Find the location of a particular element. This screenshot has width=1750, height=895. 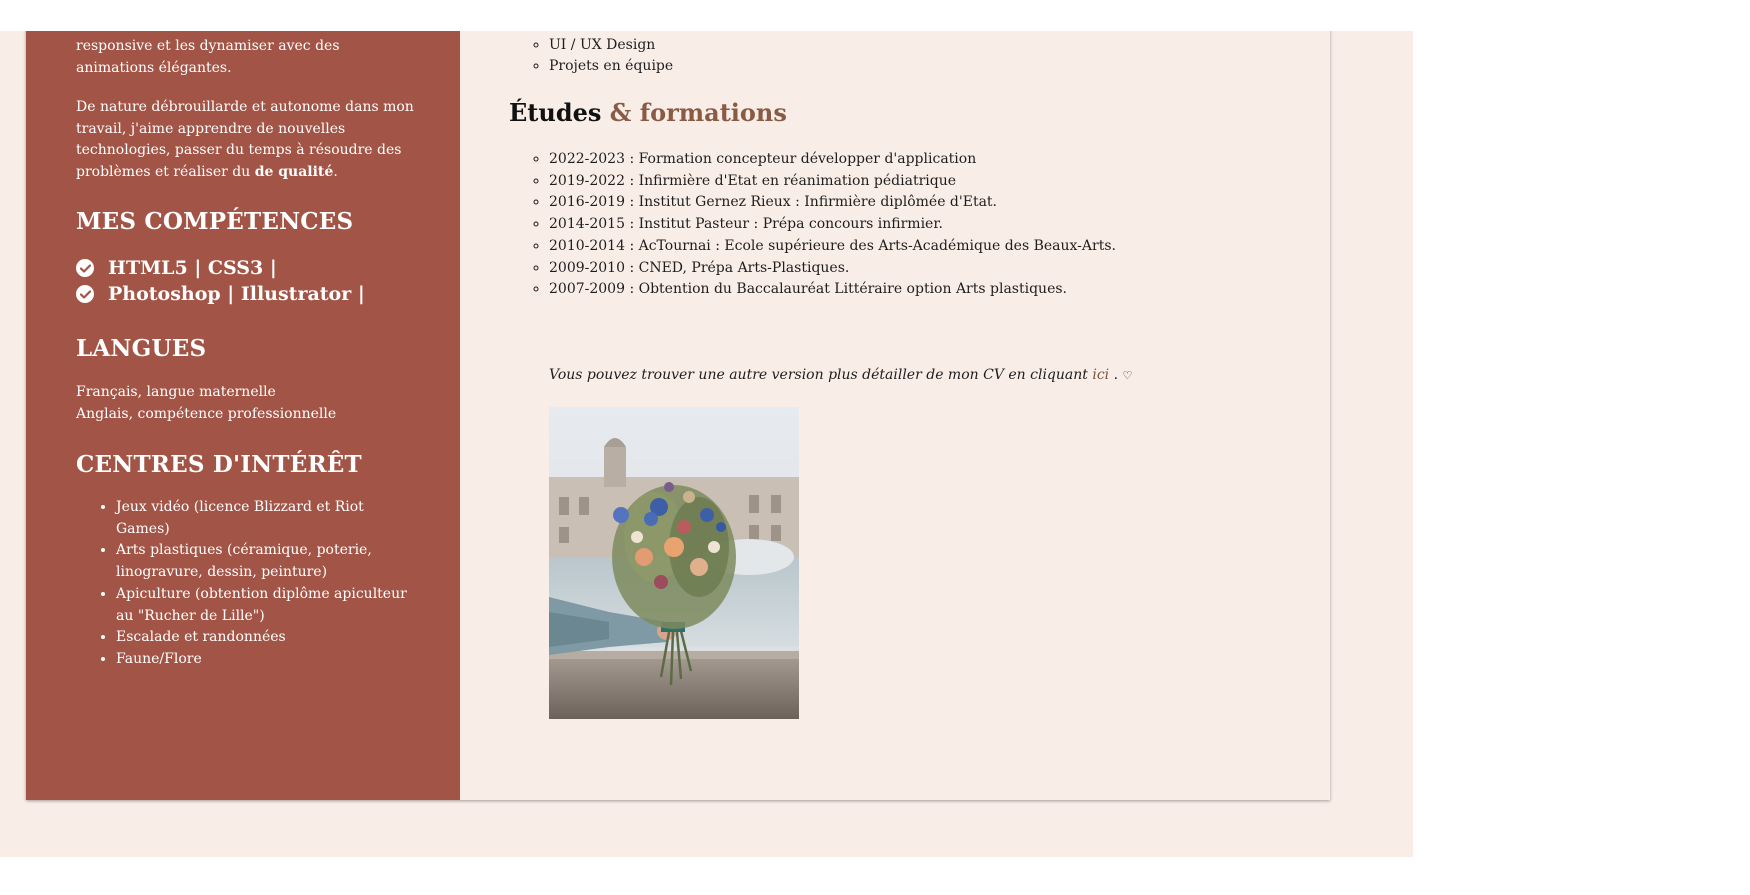

skill-item: HTML5 | CSS3 | is located at coordinates (220, 268).